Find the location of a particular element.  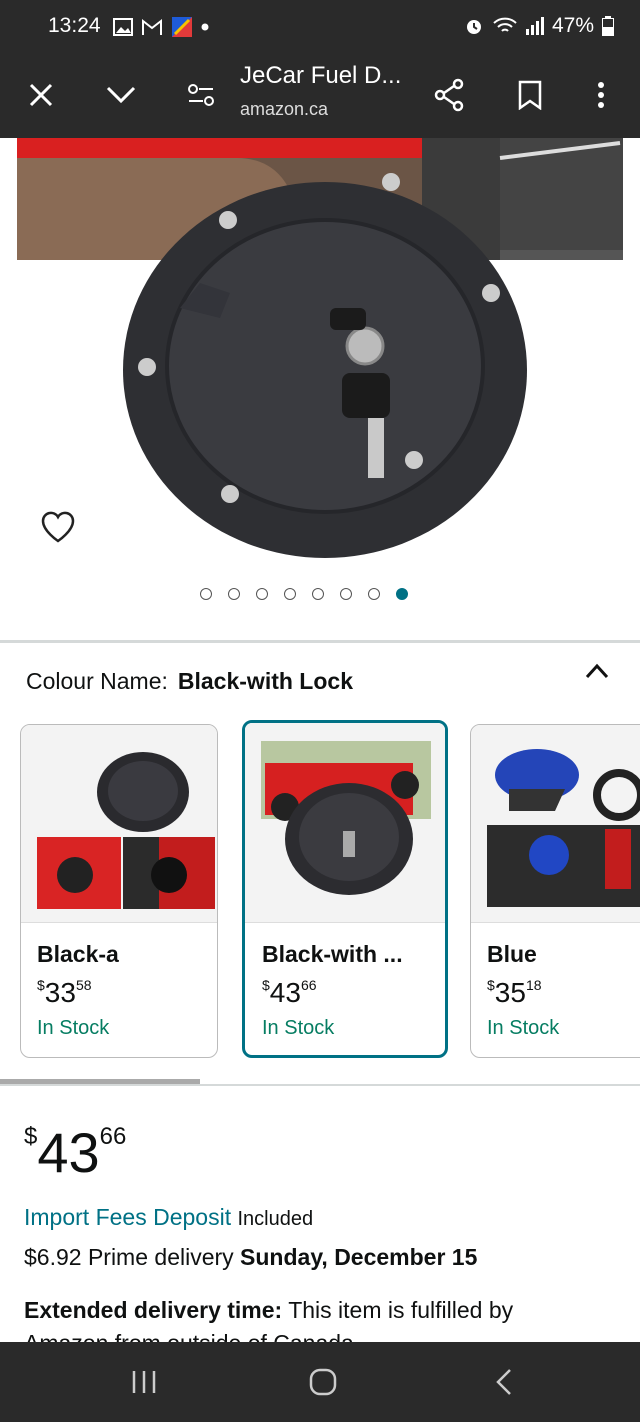

delivery-row: $6.92 Prime delivery Sunday, December 15 is located at coordinates (250, 1257).